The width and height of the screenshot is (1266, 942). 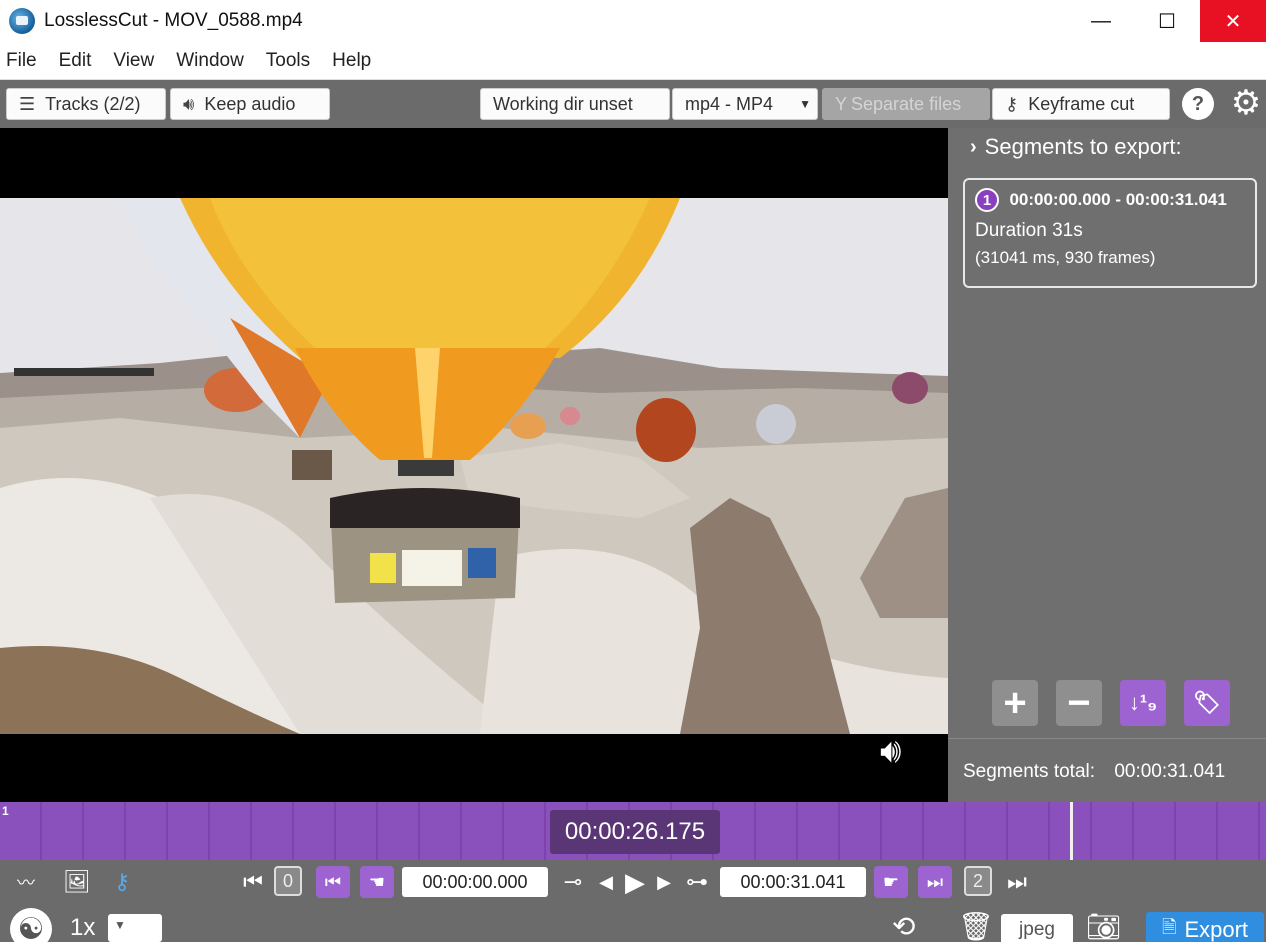 I want to click on segment-actions: + − ↓¹₉ 🏷︎, so click(x=1120, y=703).